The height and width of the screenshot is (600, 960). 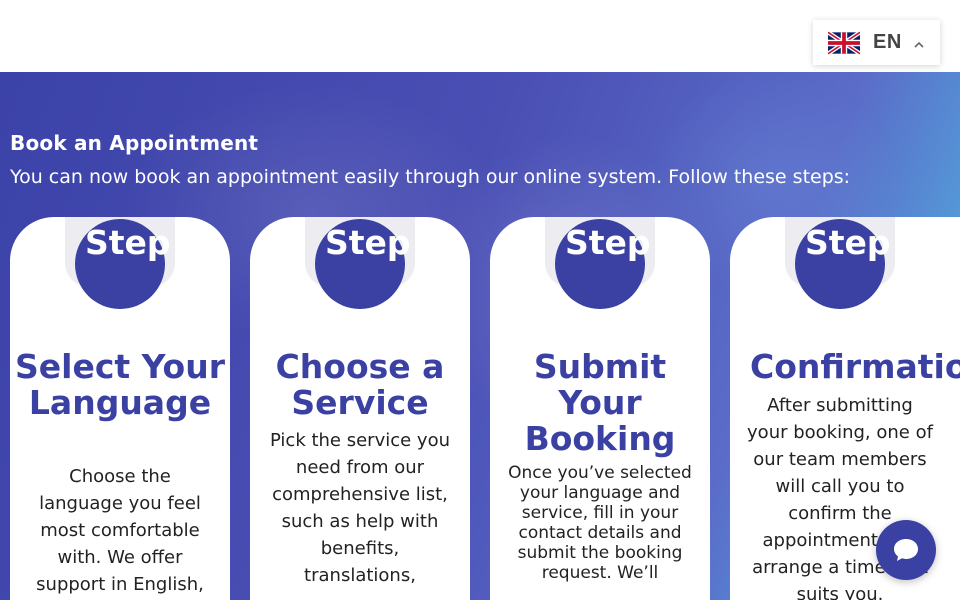 What do you see at coordinates (625, 242) in the screenshot?
I see `step-label: Step 3` at bounding box center [625, 242].